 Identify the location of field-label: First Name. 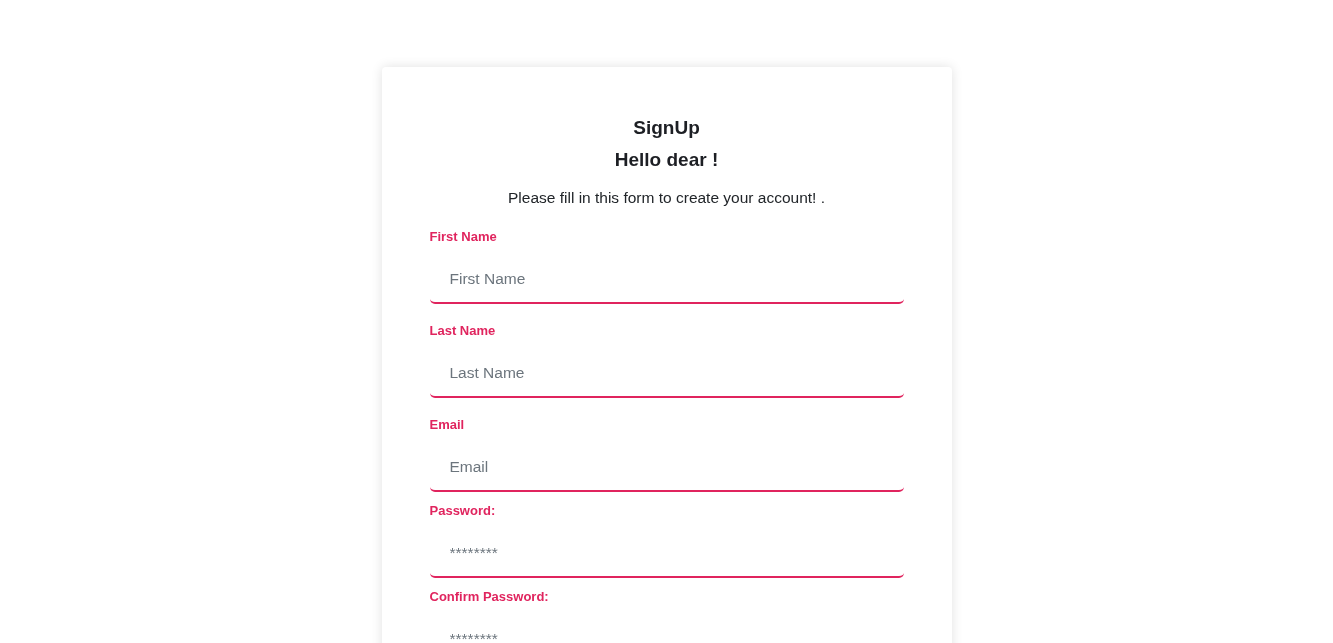
(463, 237).